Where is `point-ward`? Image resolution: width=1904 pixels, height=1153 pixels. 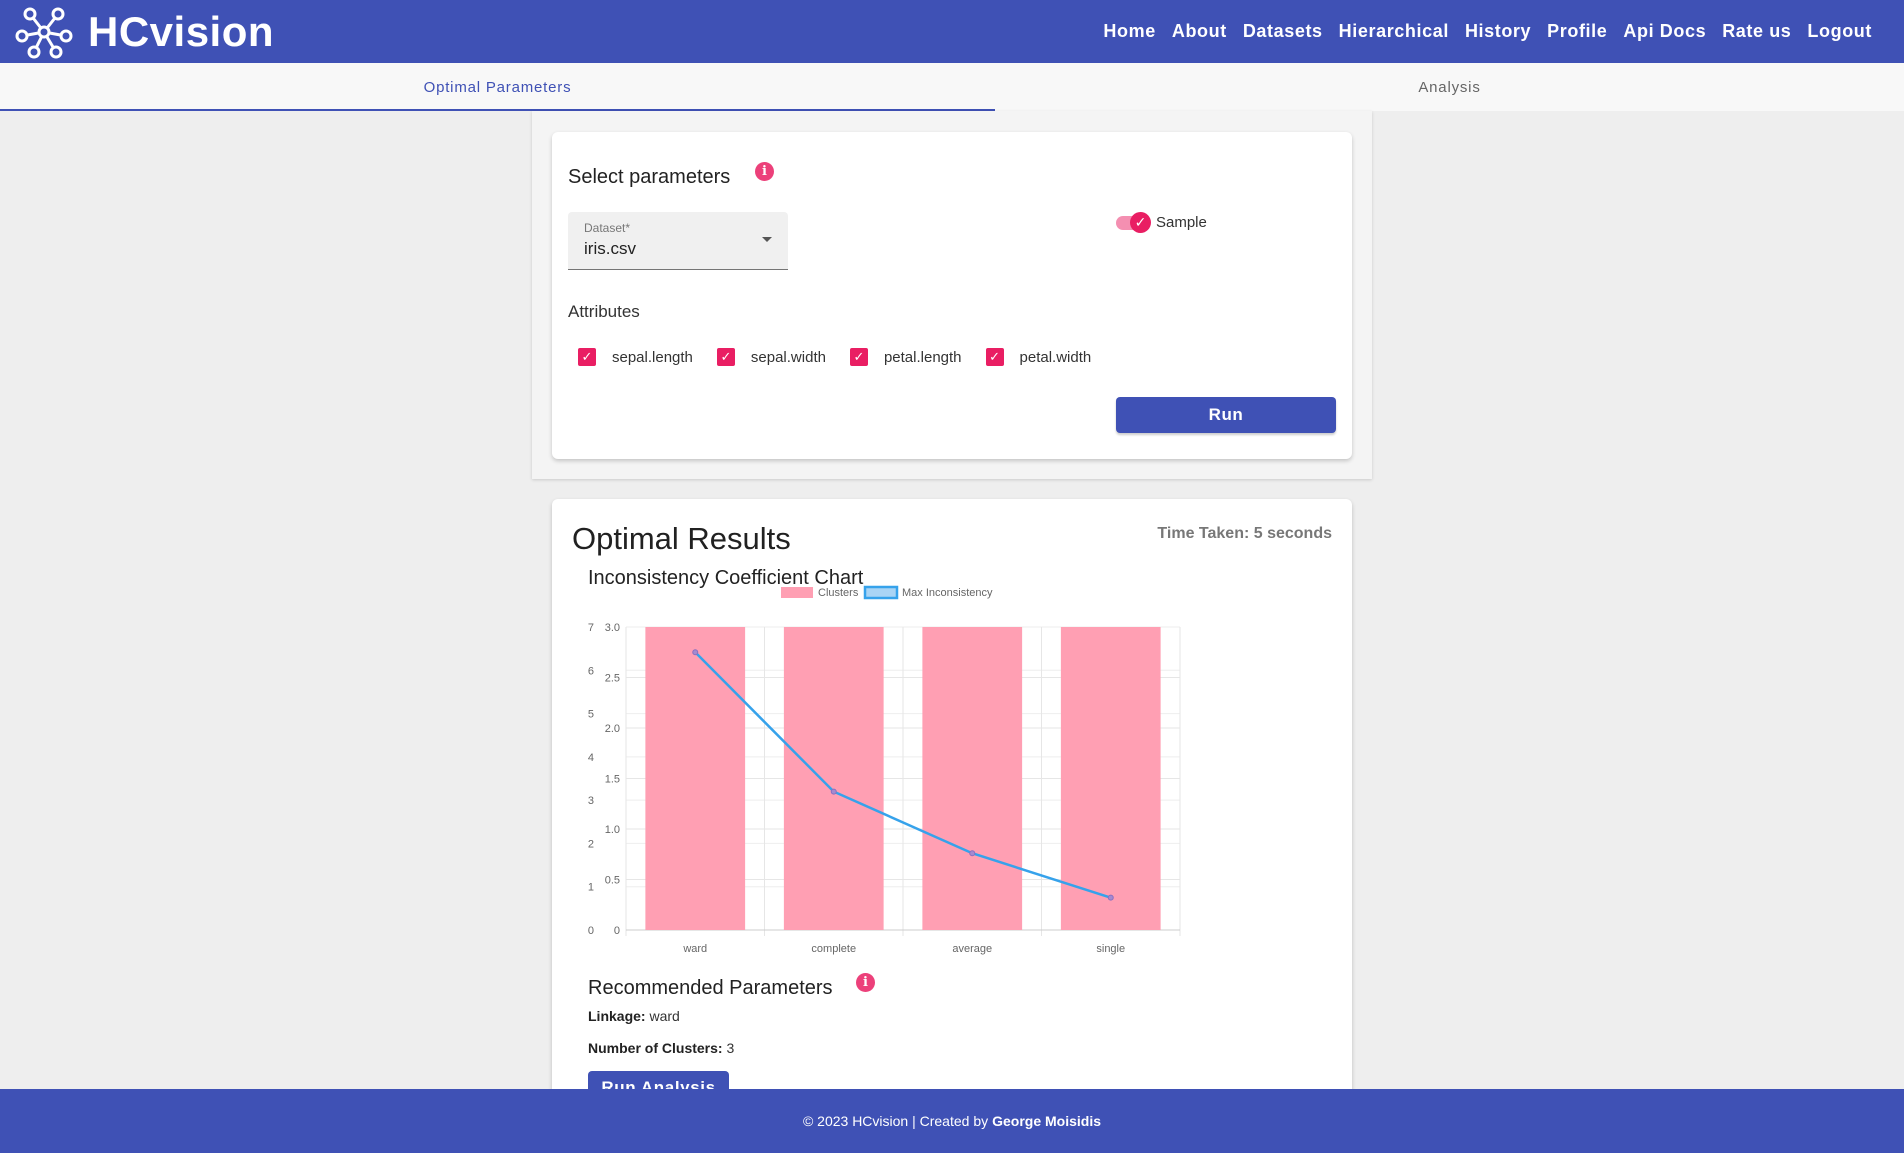 point-ward is located at coordinates (695, 652).